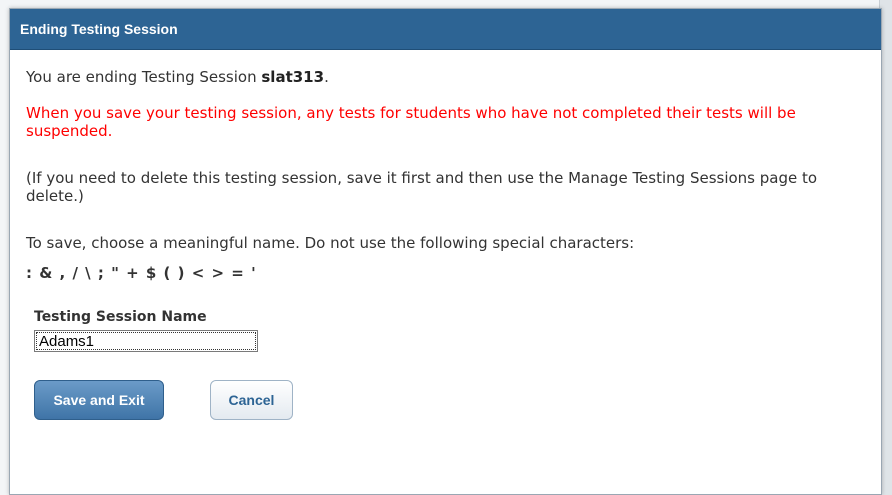 The image size is (892, 495). I want to click on intro-text: You are ending Testing Session slat313., so click(444, 77).